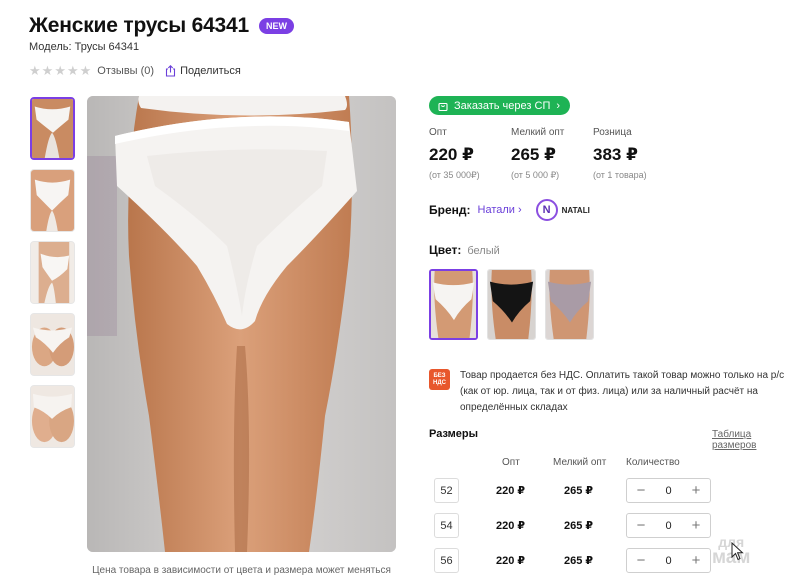  What do you see at coordinates (454, 434) in the screenshot?
I see `sizes-title: Размеры` at bounding box center [454, 434].